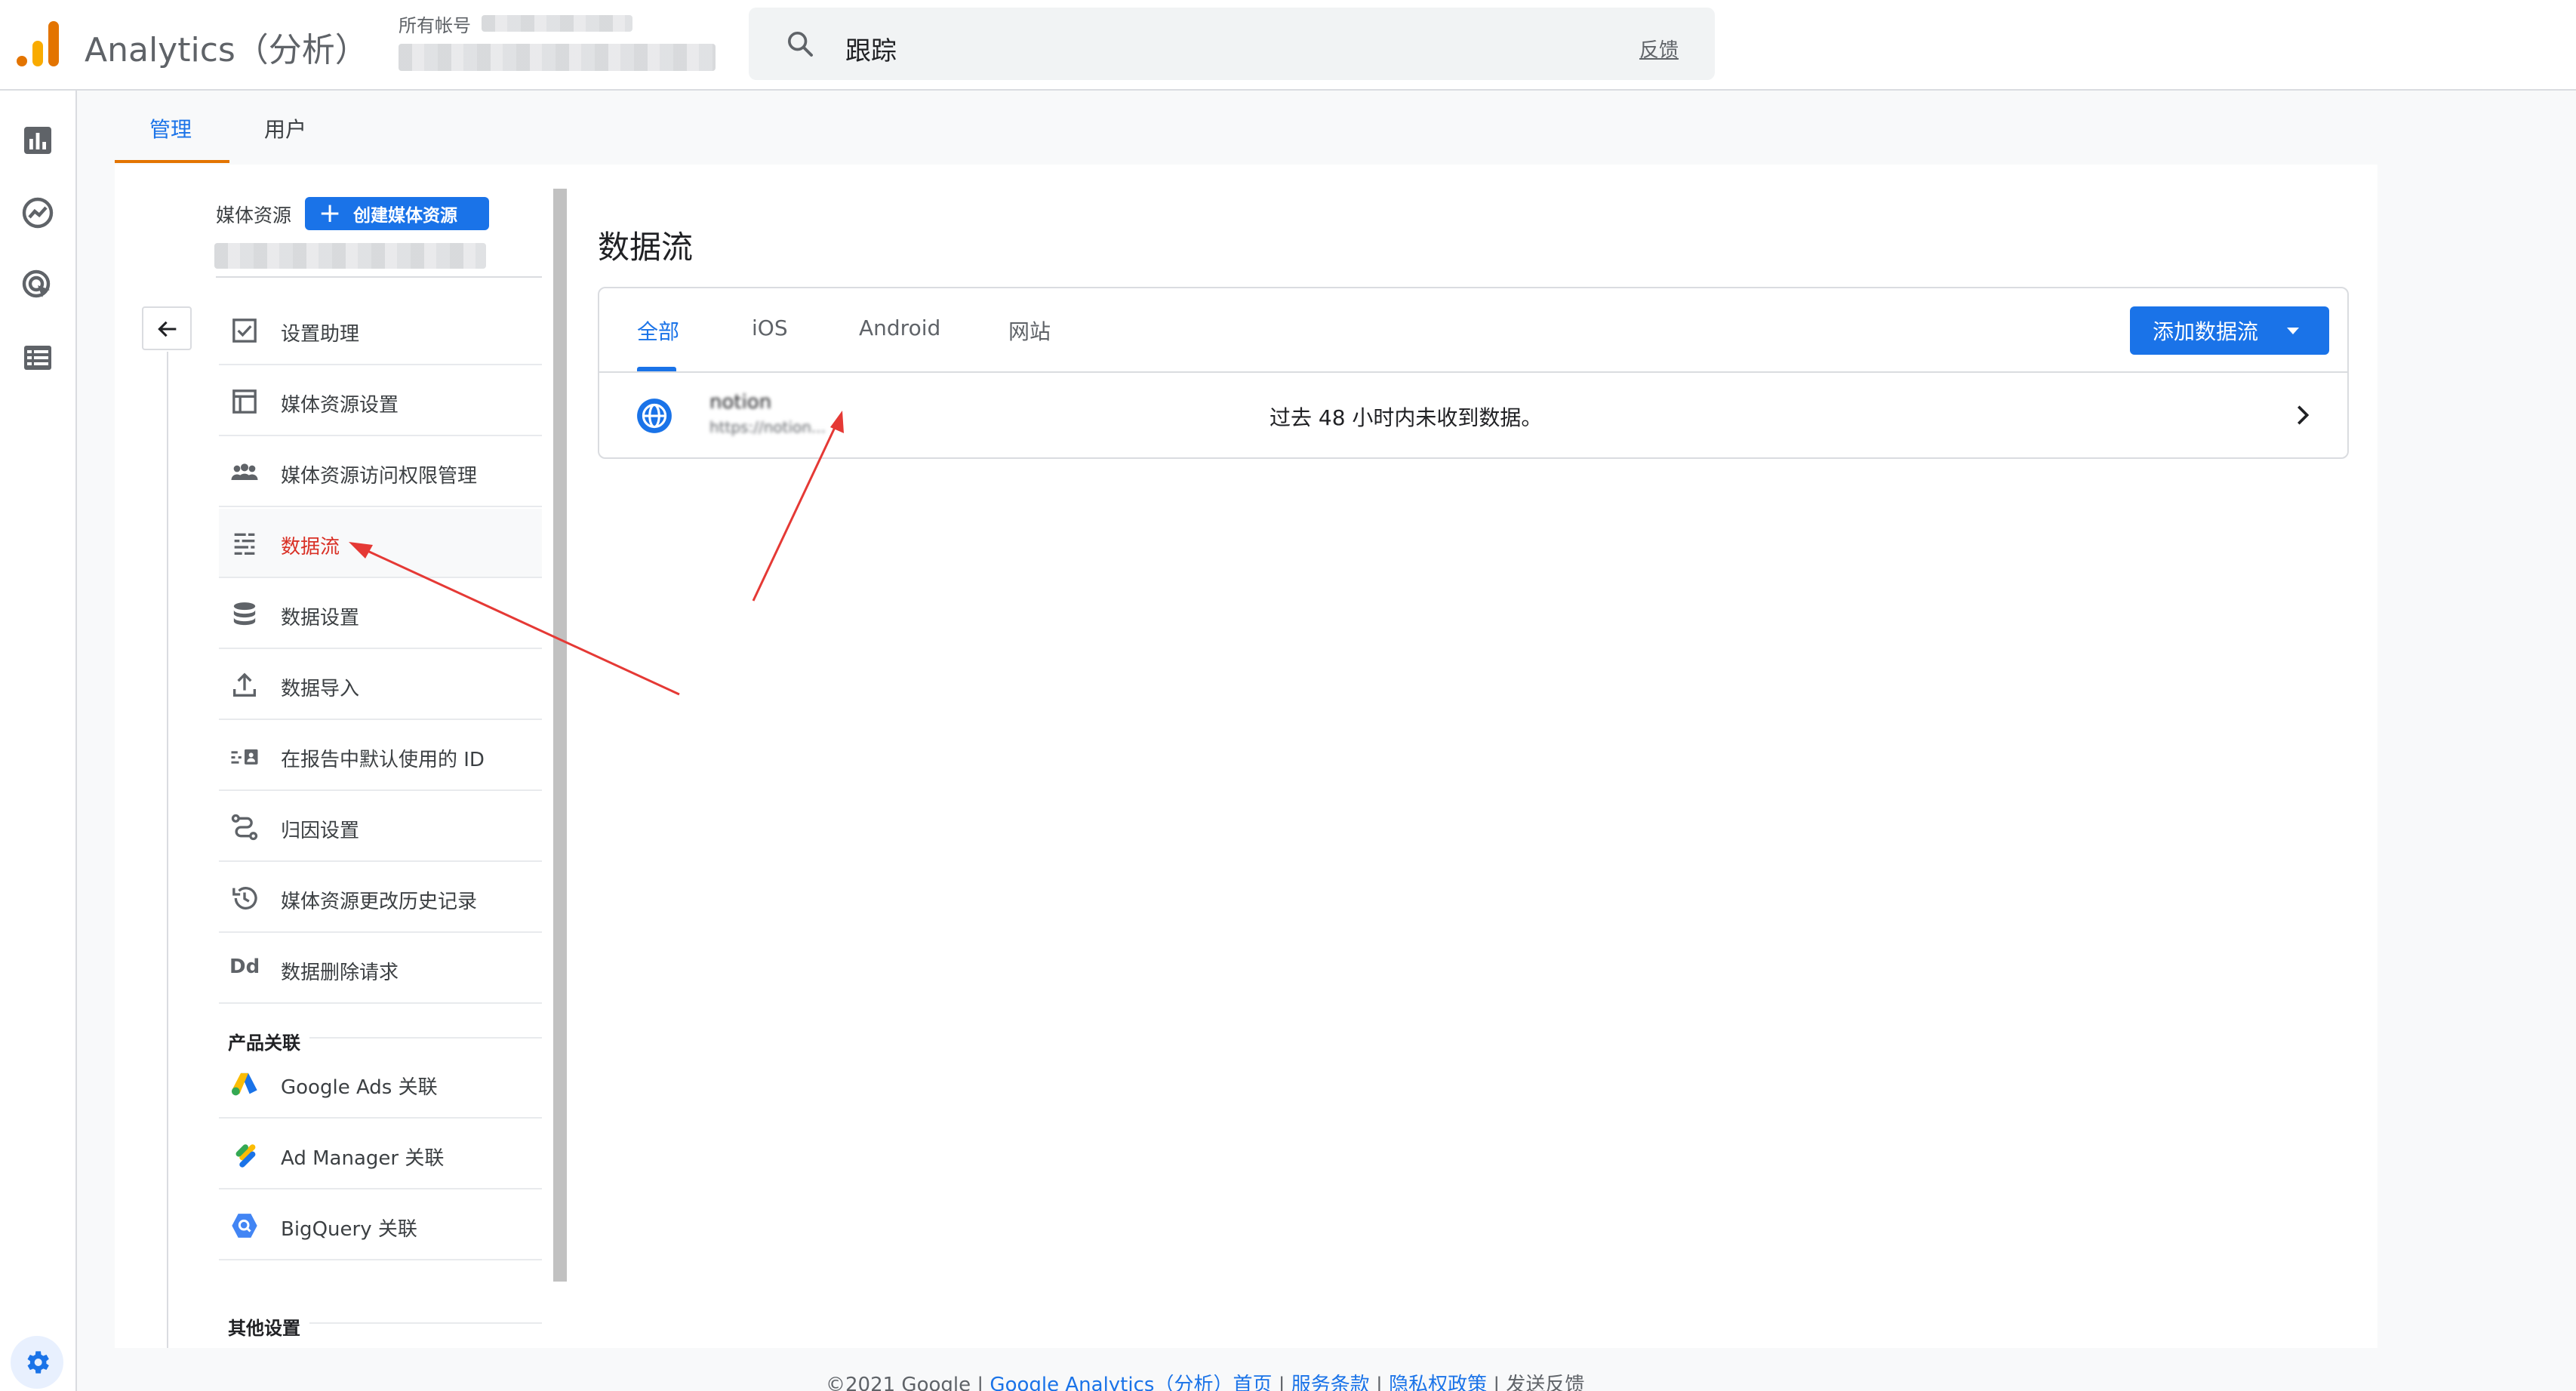 The width and height of the screenshot is (2576, 1391). What do you see at coordinates (38, 358) in the screenshot?
I see `list-icon` at bounding box center [38, 358].